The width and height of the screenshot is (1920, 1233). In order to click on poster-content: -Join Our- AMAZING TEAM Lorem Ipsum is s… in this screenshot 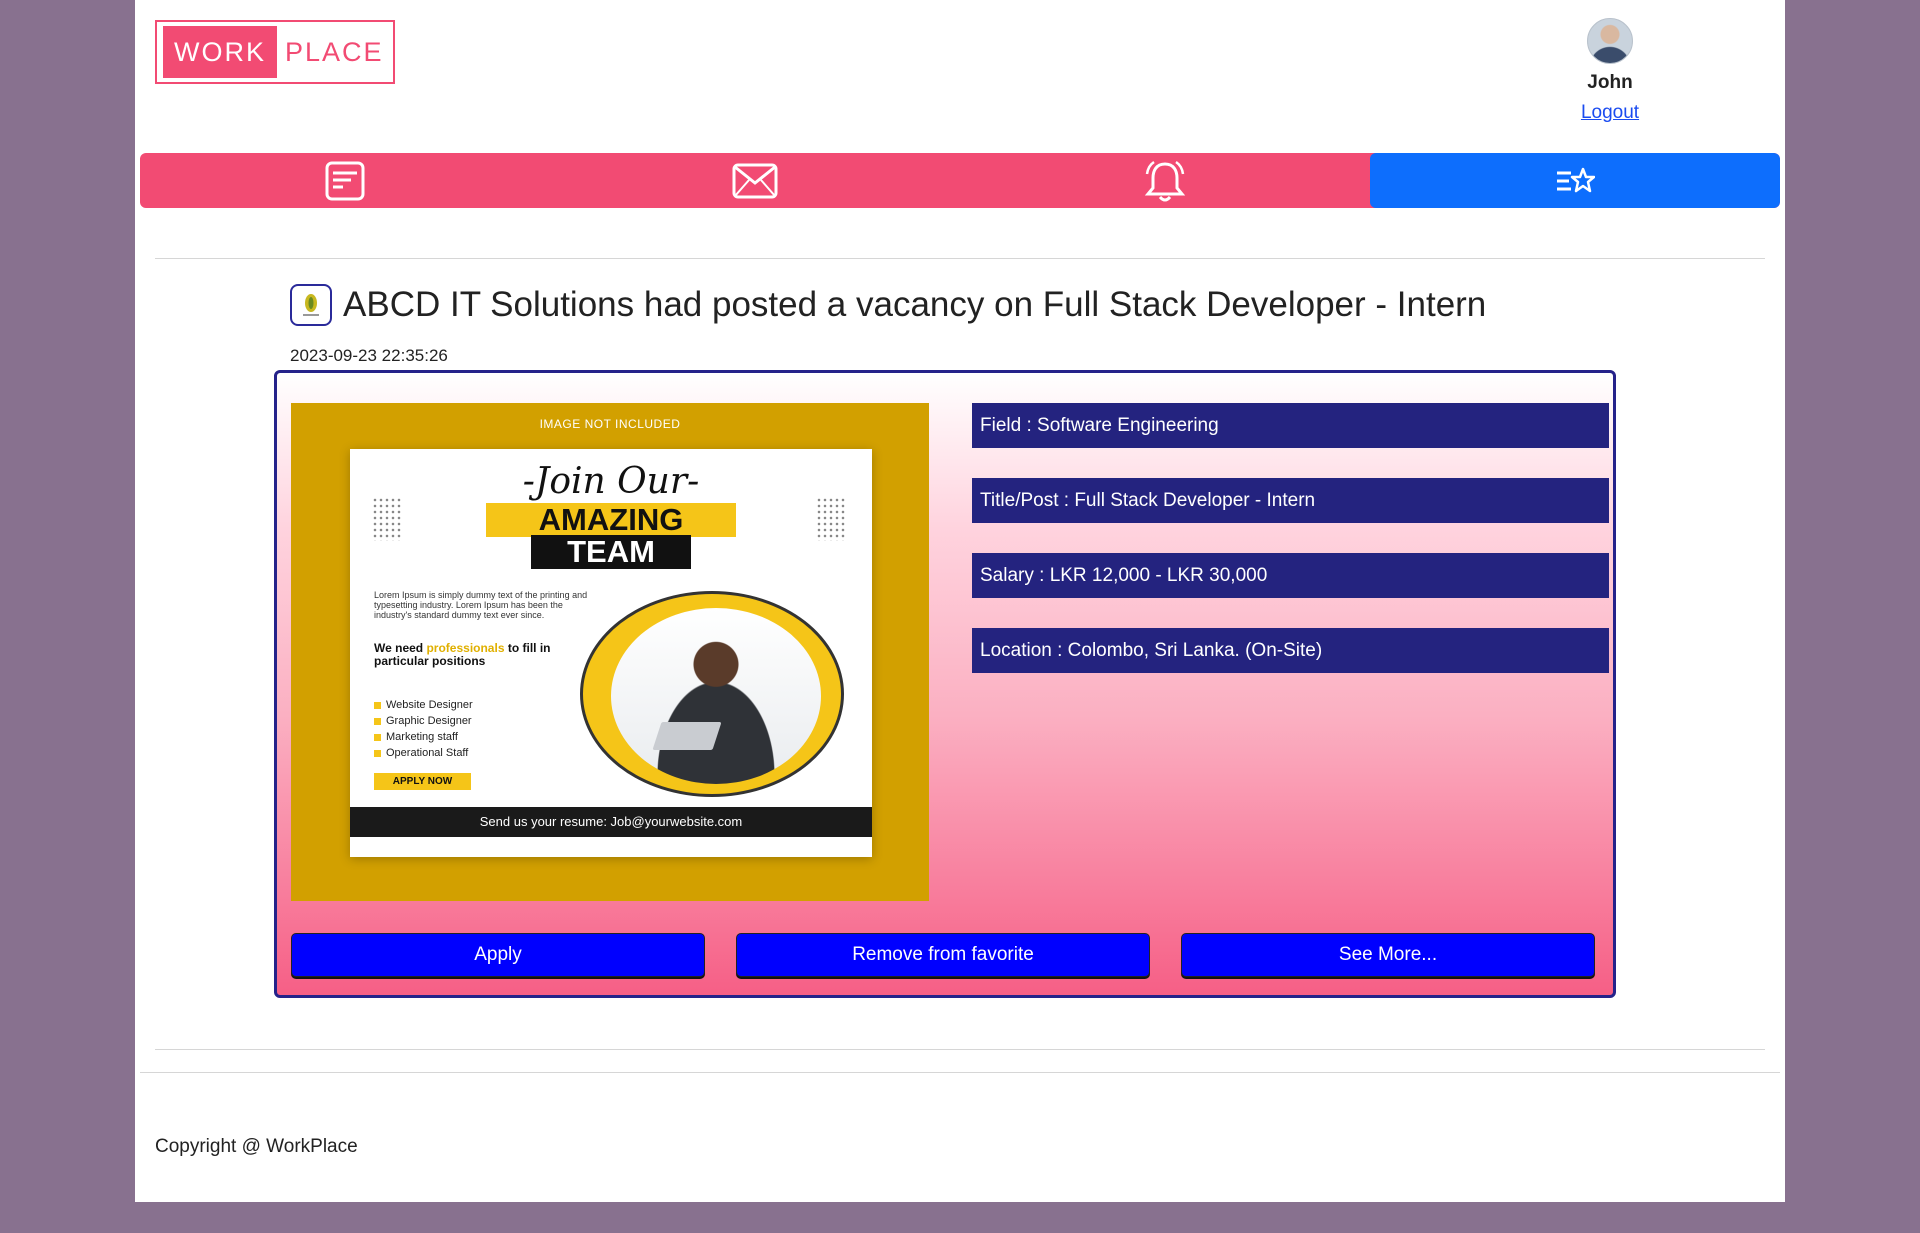, I will do `click(611, 653)`.